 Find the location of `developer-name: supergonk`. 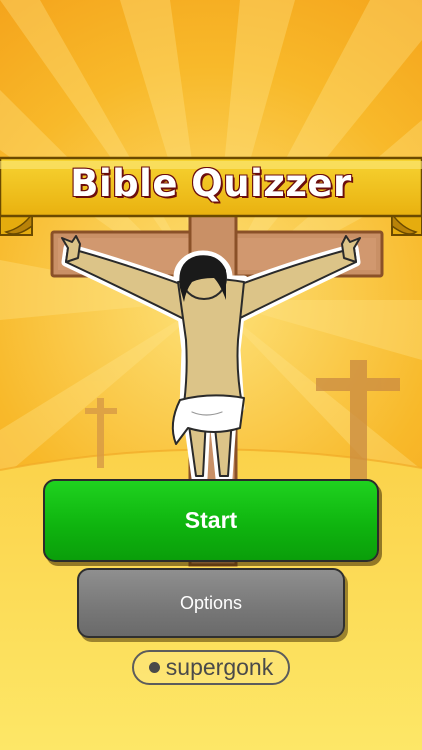

developer-name: supergonk is located at coordinates (219, 667).